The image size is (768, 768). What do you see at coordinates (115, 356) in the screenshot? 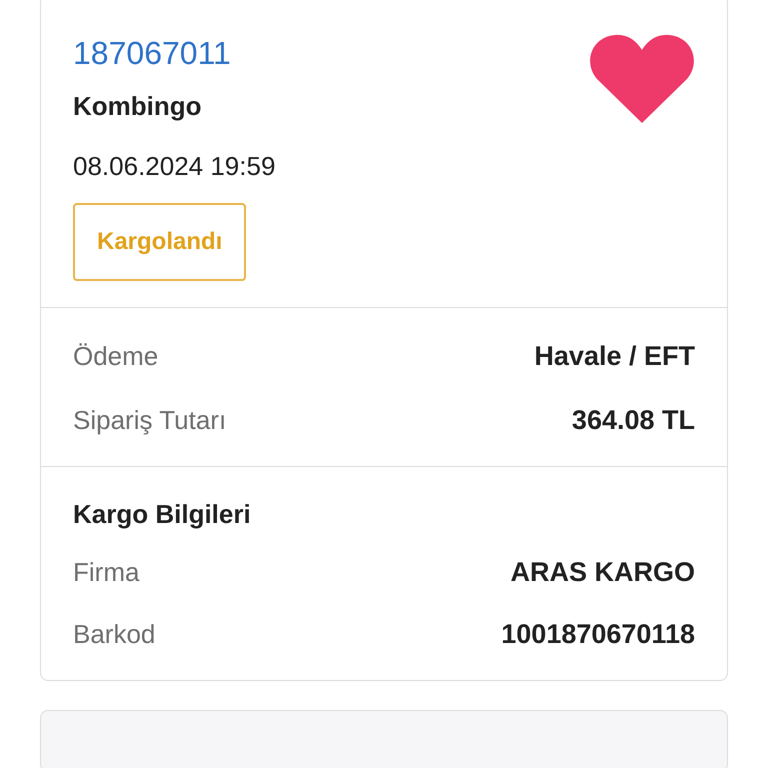
I see `field-label: Ödeme` at bounding box center [115, 356].